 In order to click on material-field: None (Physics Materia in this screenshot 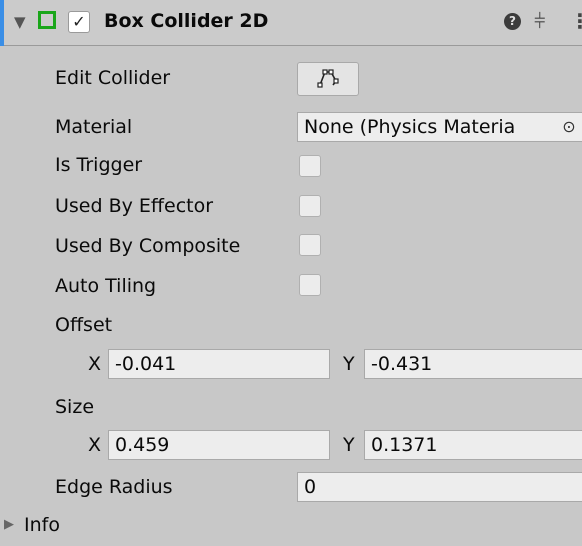, I will do `click(439, 127)`.